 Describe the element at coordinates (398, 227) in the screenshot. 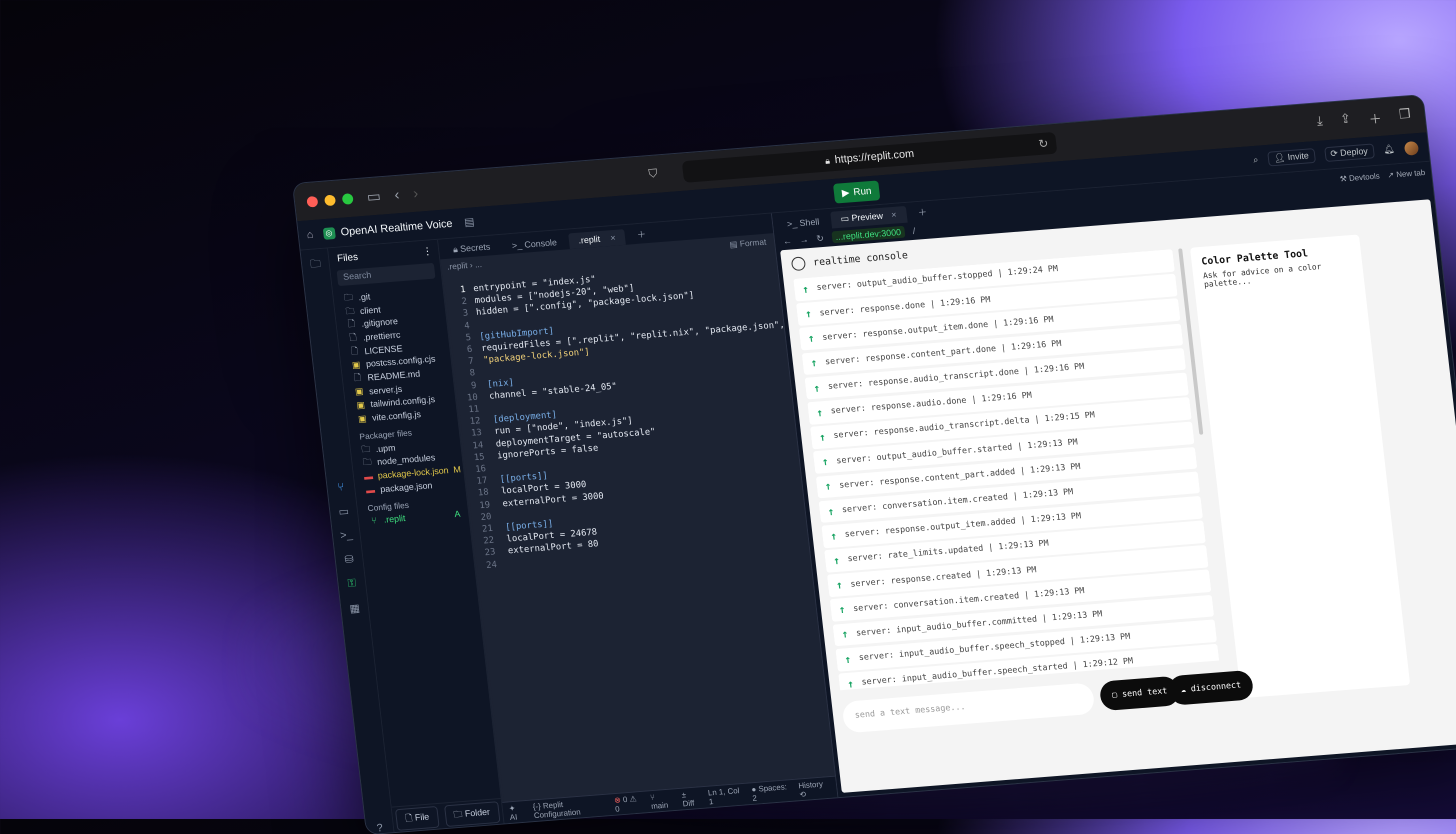

I see `project-title: ◎ OpenAI Realtime Voice ▤` at that location.